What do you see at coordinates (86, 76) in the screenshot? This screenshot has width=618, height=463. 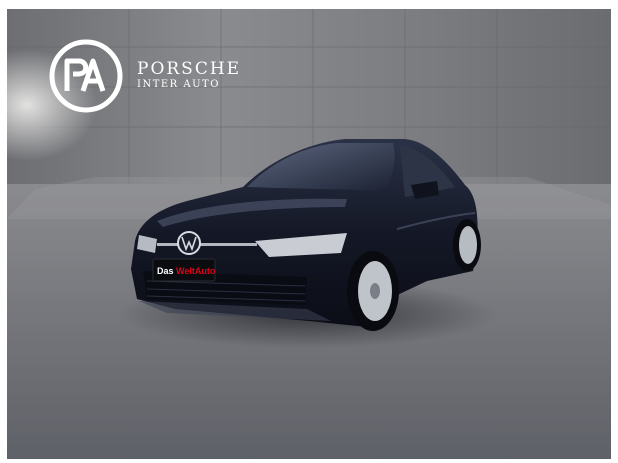 I see `pia-logo-icon` at bounding box center [86, 76].